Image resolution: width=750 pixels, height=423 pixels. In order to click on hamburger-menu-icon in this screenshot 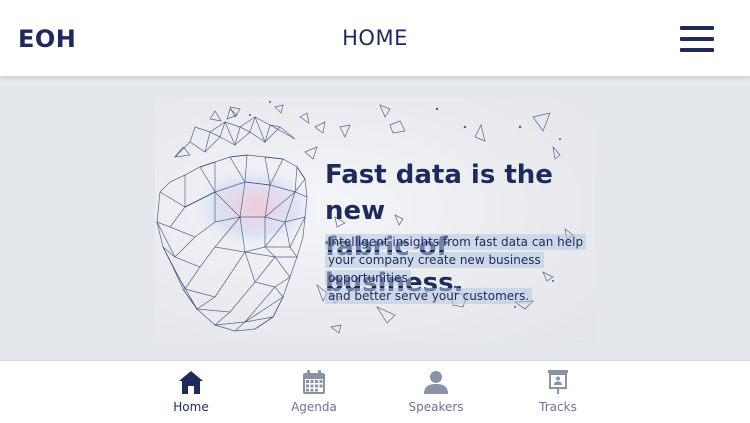, I will do `click(697, 39)`.